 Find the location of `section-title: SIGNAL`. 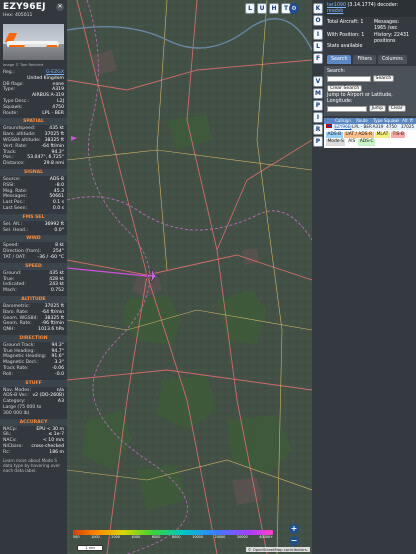

section-title: SIGNAL is located at coordinates (33, 172).